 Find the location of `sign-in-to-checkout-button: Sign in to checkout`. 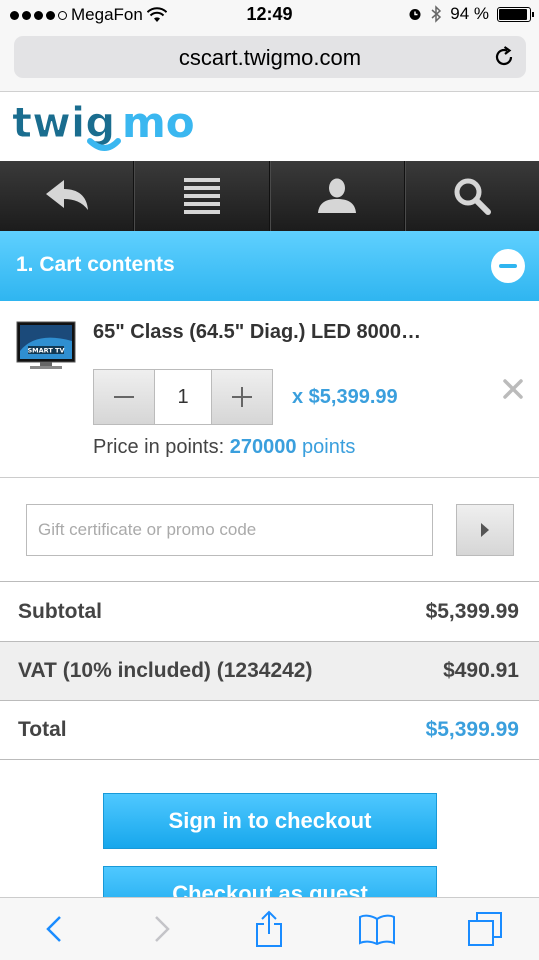

sign-in-to-checkout-button: Sign in to checkout is located at coordinates (270, 821).